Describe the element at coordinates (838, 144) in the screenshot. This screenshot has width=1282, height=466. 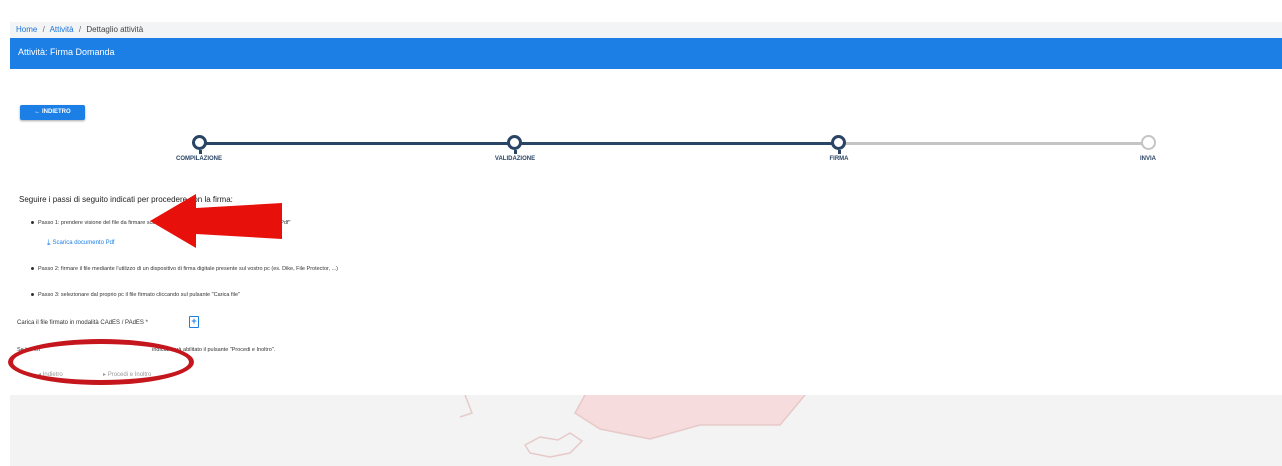
I see `step-node-firma` at that location.